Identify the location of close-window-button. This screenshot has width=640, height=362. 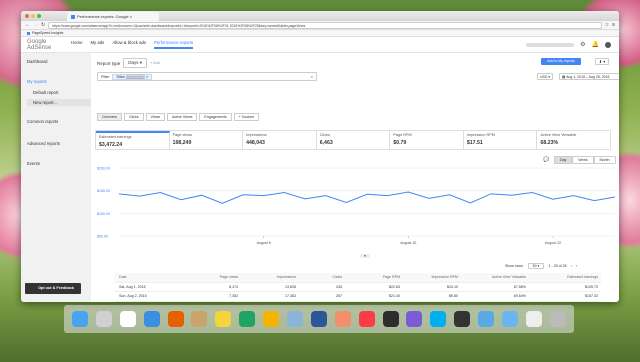
(27, 16).